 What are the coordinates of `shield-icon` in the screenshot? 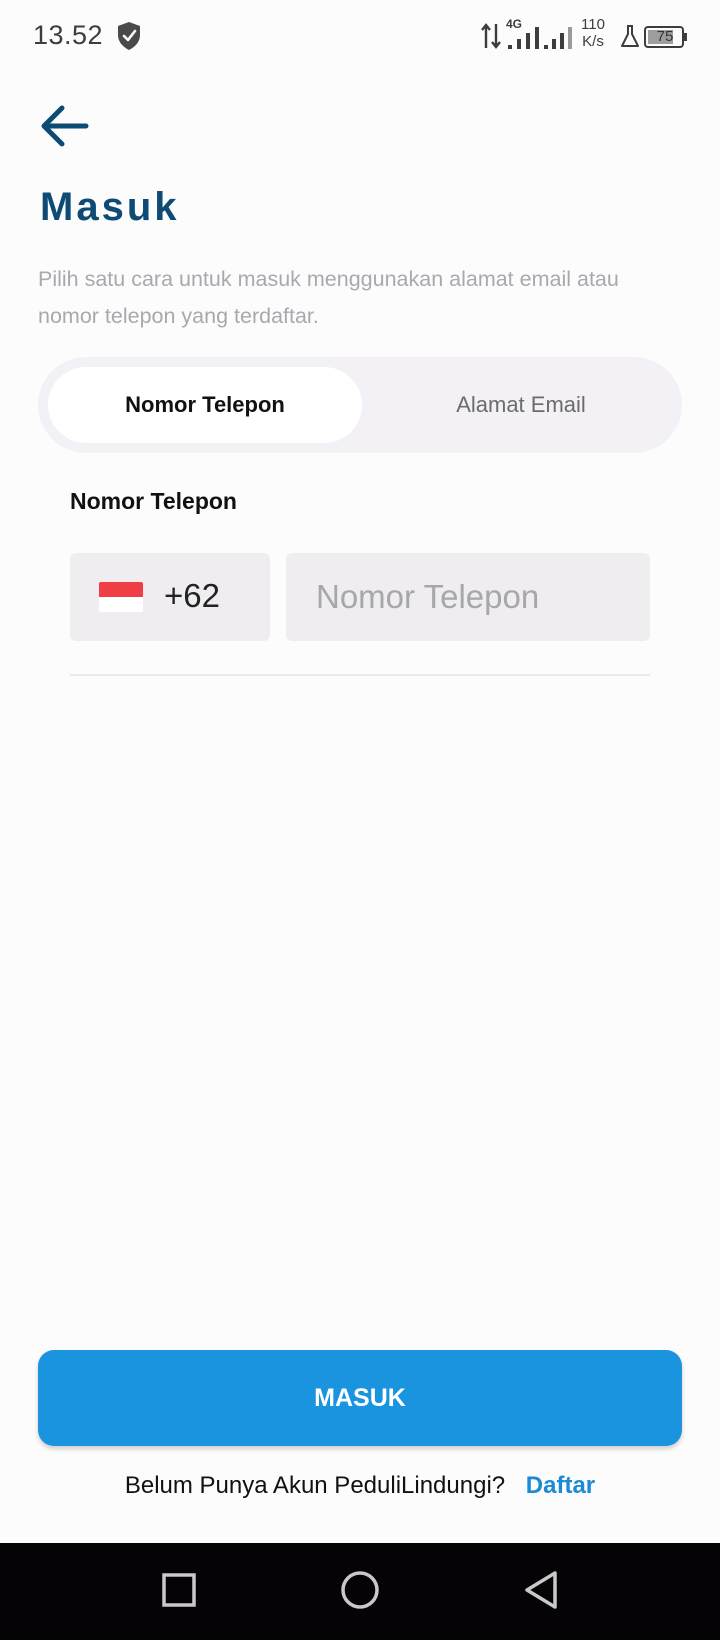 It's located at (129, 36).